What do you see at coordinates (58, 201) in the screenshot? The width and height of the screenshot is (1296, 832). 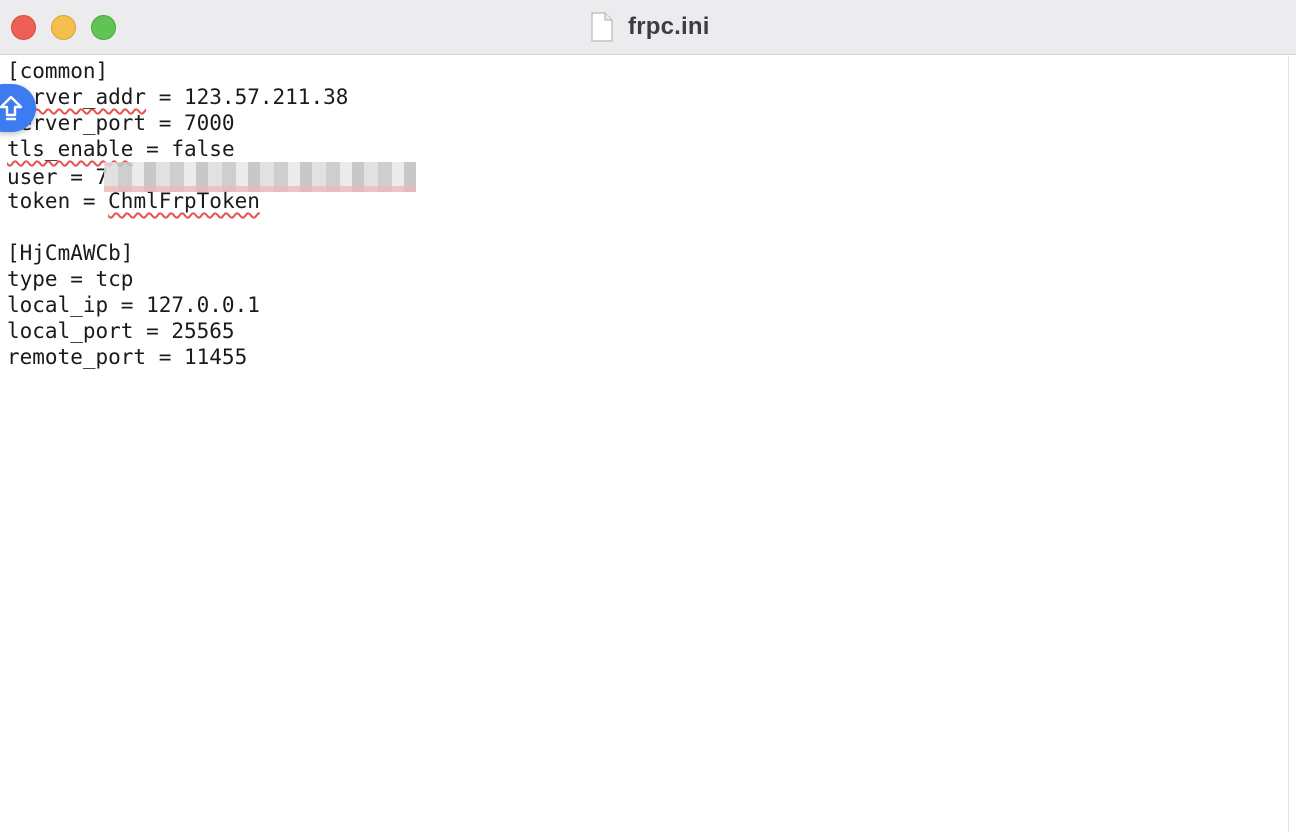 I see `line-text: token =` at bounding box center [58, 201].